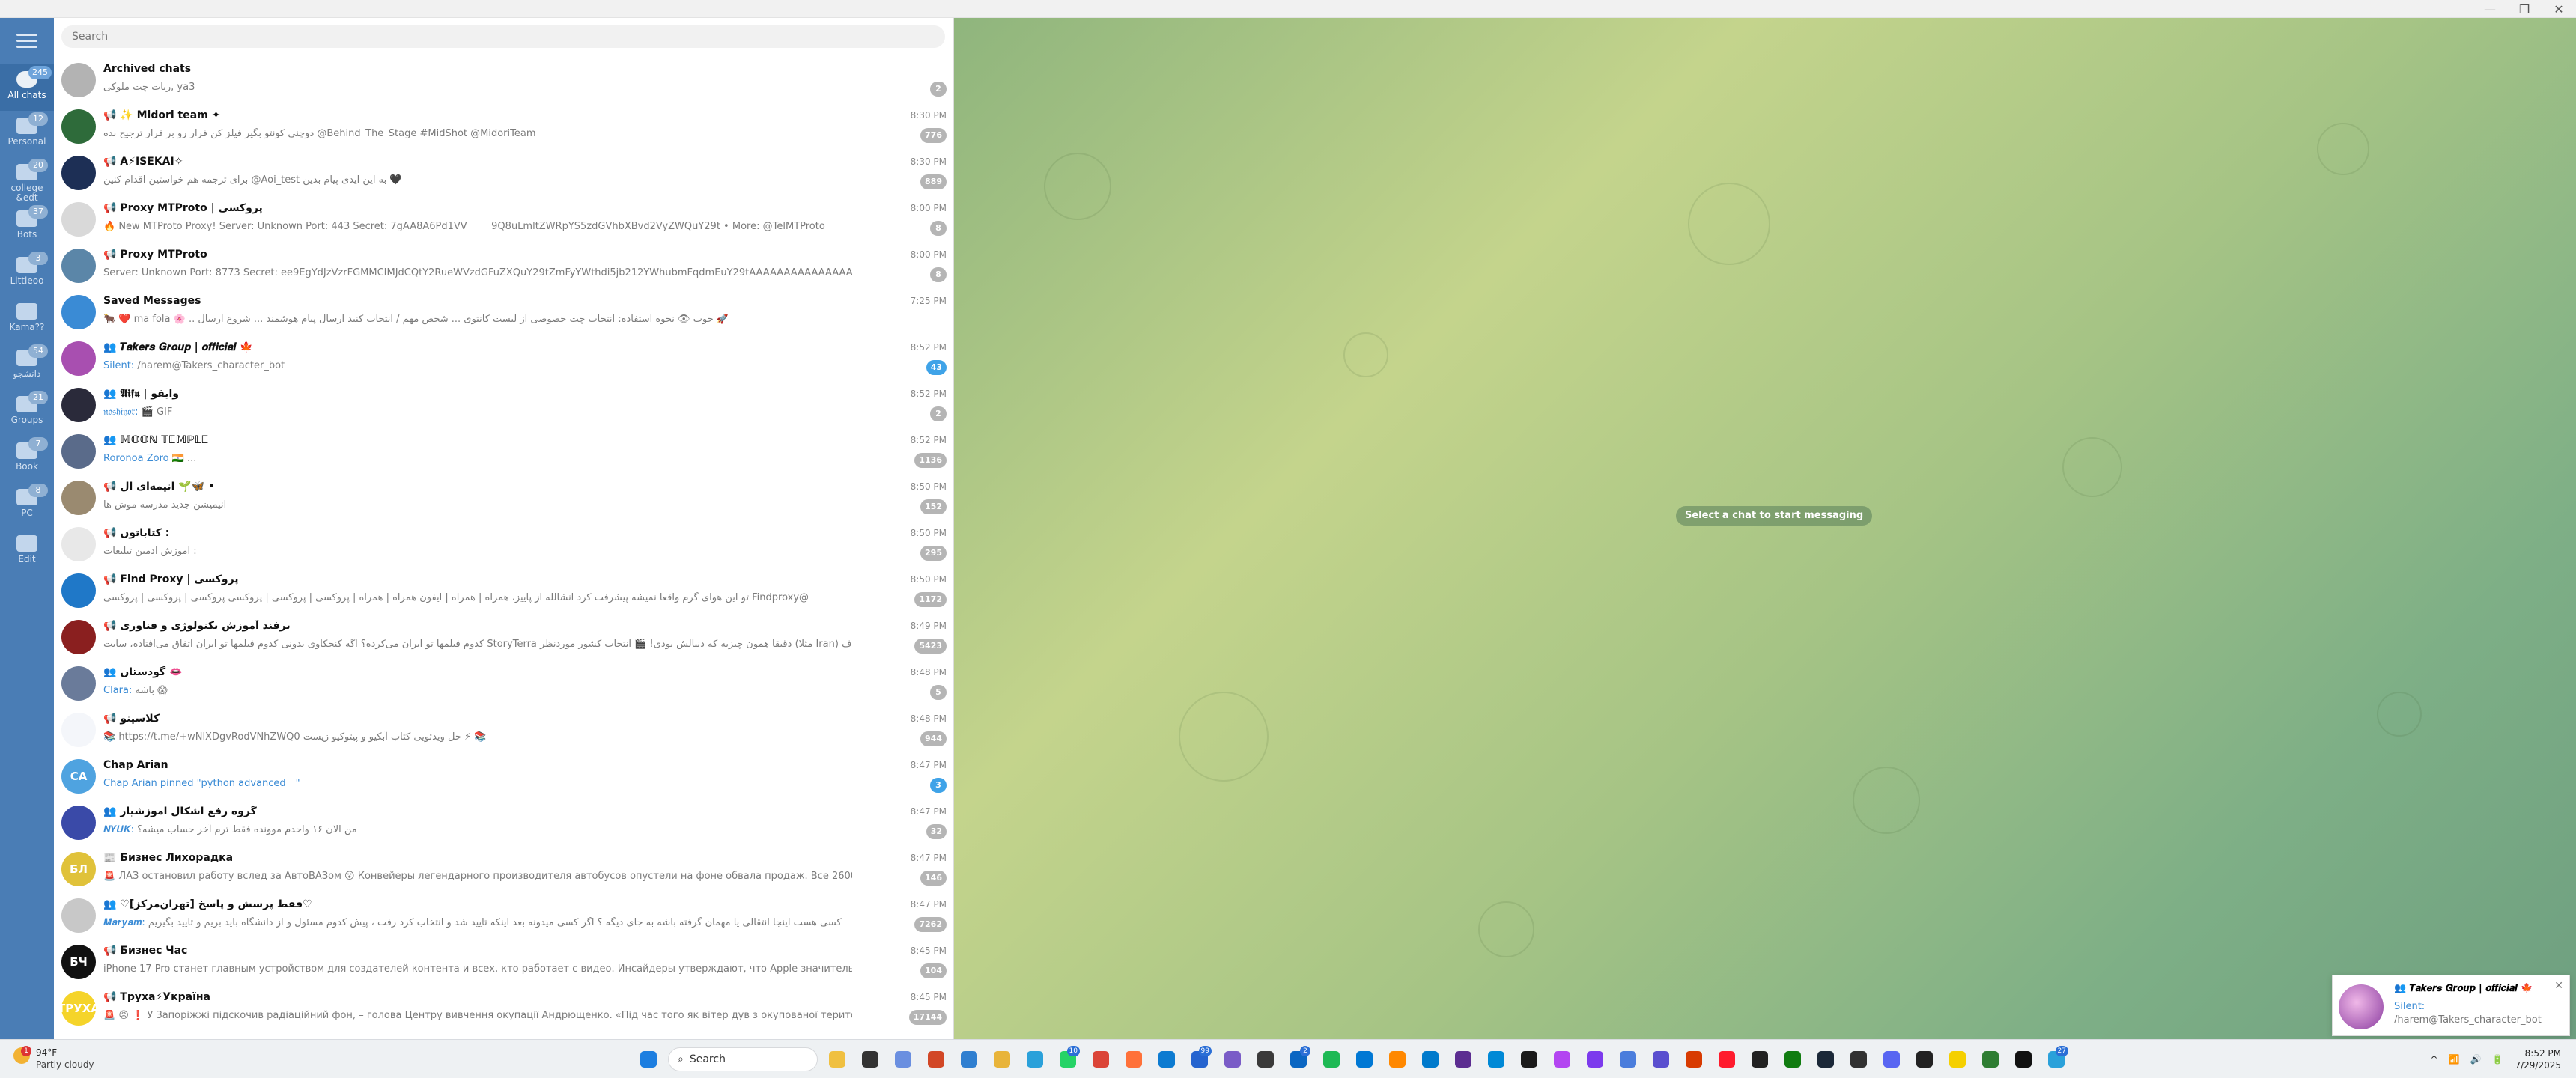 This screenshot has width=2576, height=1078. What do you see at coordinates (27, 180) in the screenshot?
I see `folder-2: 20 college &edt` at bounding box center [27, 180].